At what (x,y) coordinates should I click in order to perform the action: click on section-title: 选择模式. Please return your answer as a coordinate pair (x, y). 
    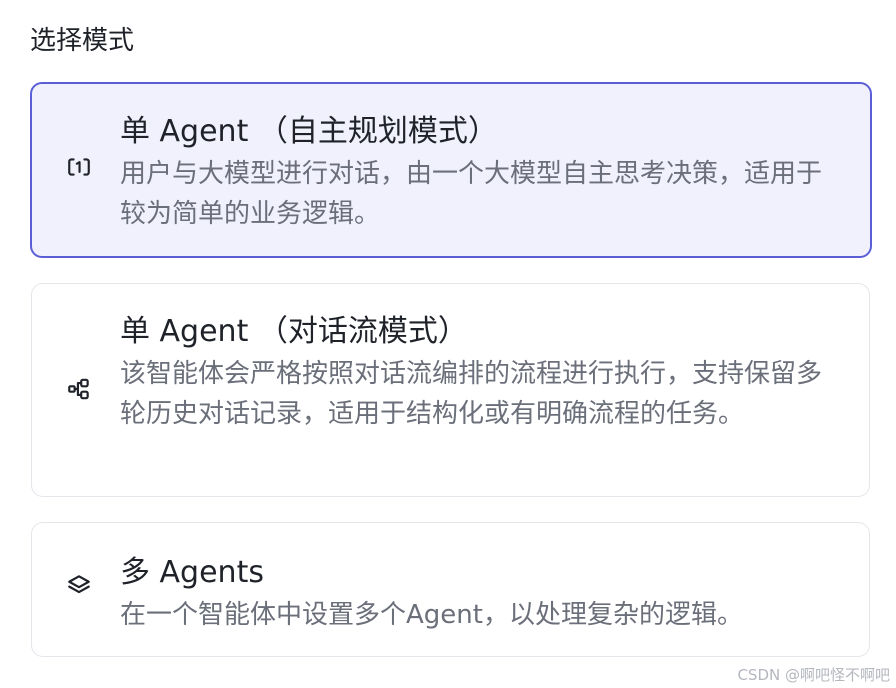
    Looking at the image, I should click on (82, 41).